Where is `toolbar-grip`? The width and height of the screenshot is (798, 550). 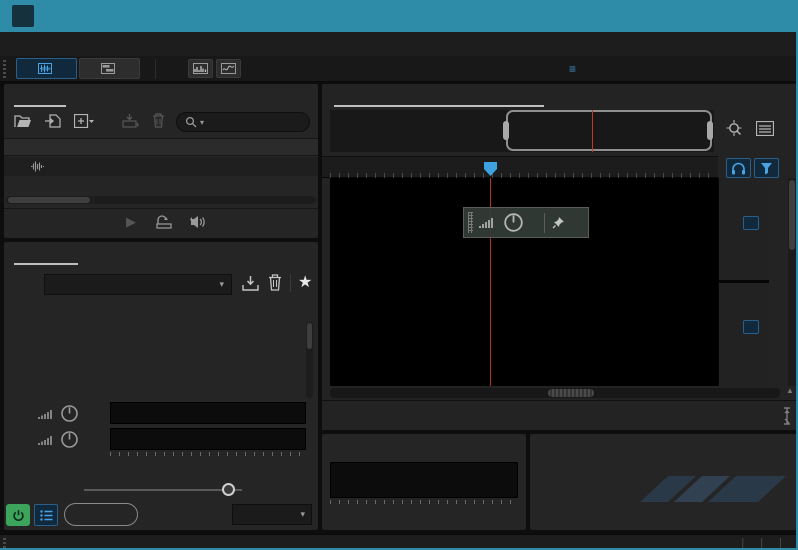
toolbar-grip is located at coordinates (4, 69).